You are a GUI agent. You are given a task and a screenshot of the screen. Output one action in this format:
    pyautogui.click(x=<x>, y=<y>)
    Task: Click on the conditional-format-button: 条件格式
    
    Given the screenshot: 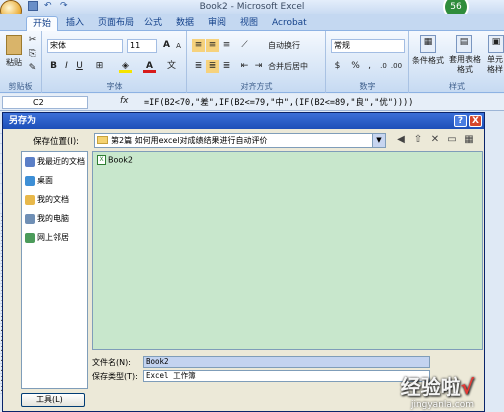 What is the action you would take?
    pyautogui.click(x=428, y=61)
    